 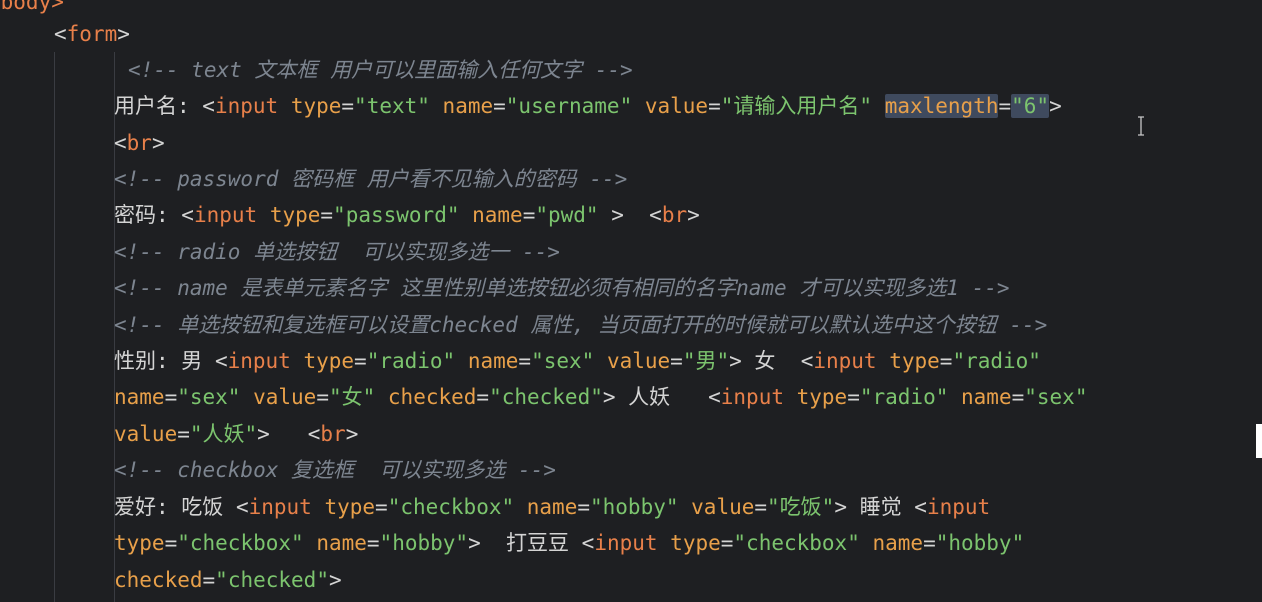 I want to click on code-token: 密码:, so click(x=148, y=215).